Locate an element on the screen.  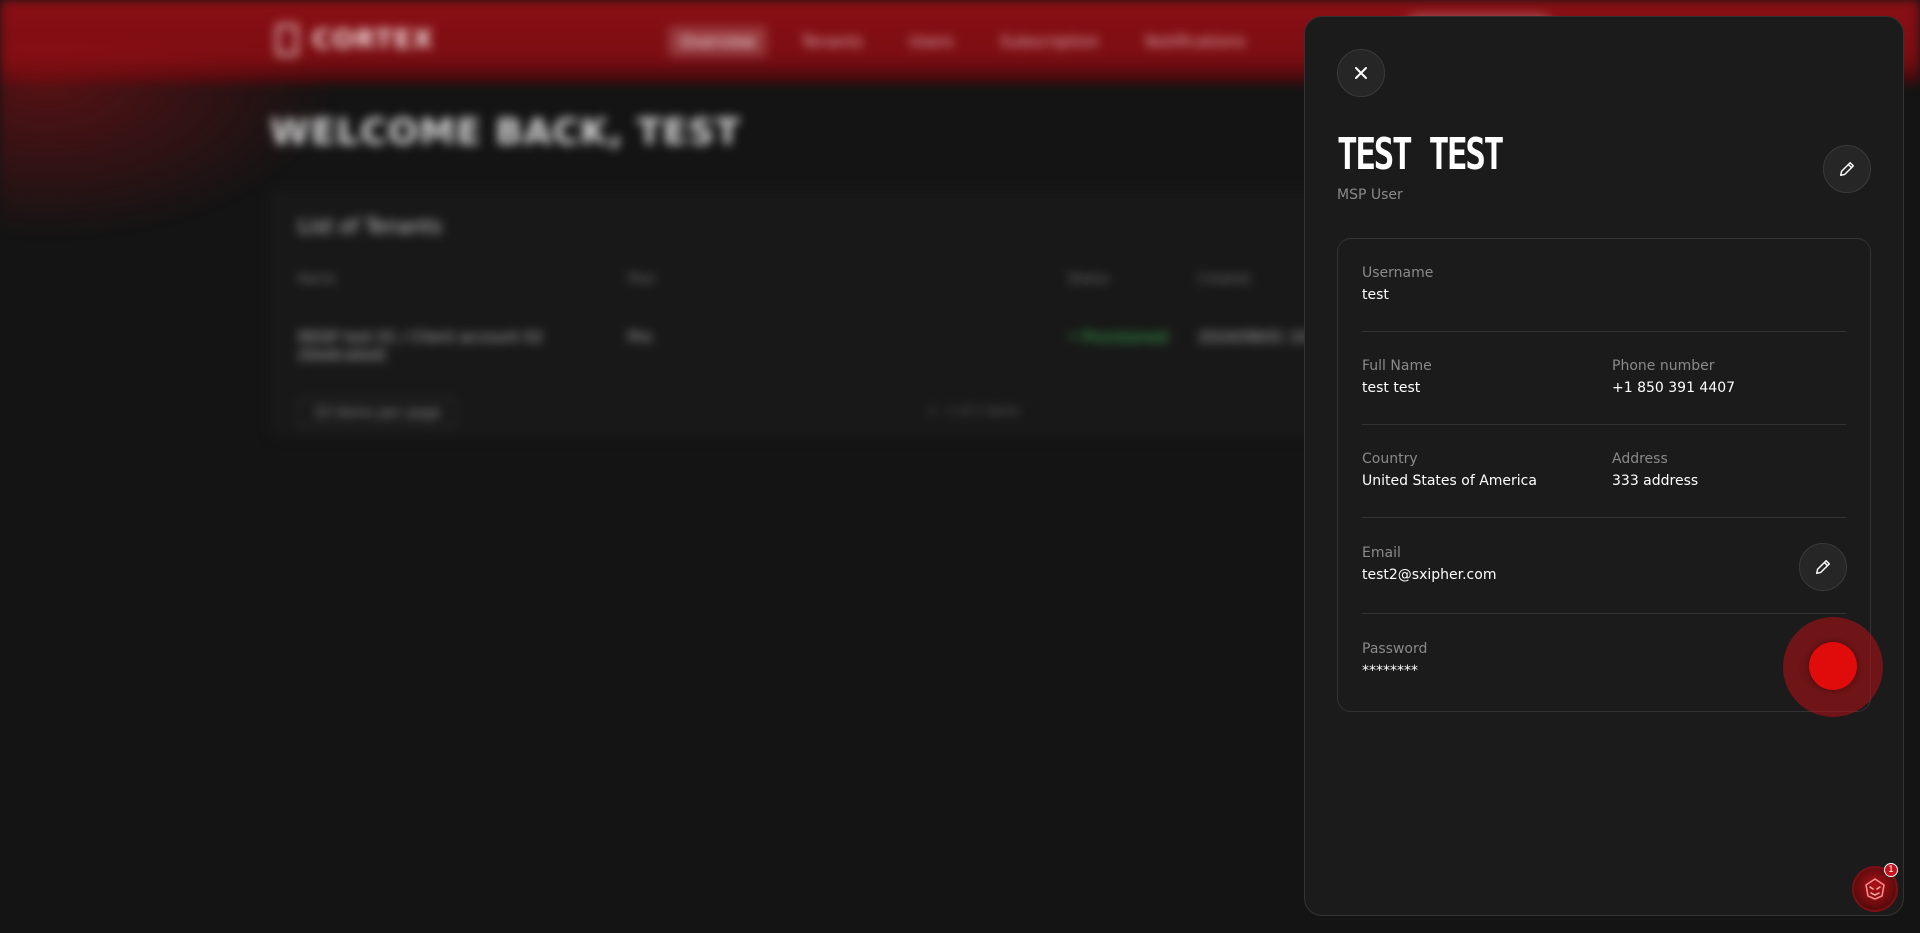
close-icon is located at coordinates (1361, 73).